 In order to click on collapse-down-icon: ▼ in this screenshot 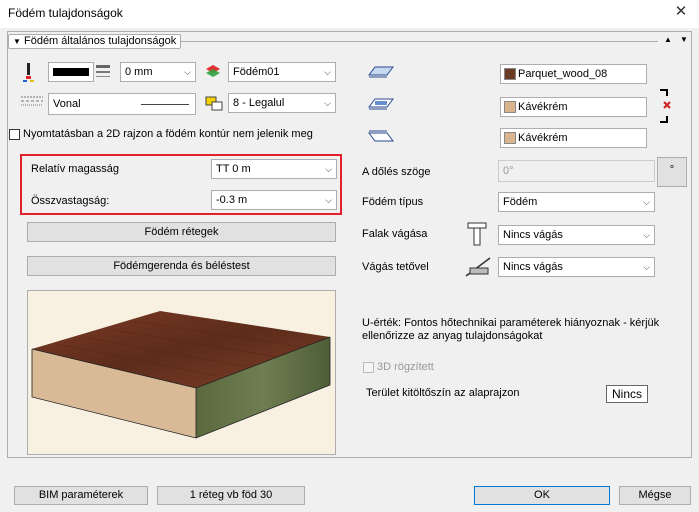, I will do `click(684, 39)`.